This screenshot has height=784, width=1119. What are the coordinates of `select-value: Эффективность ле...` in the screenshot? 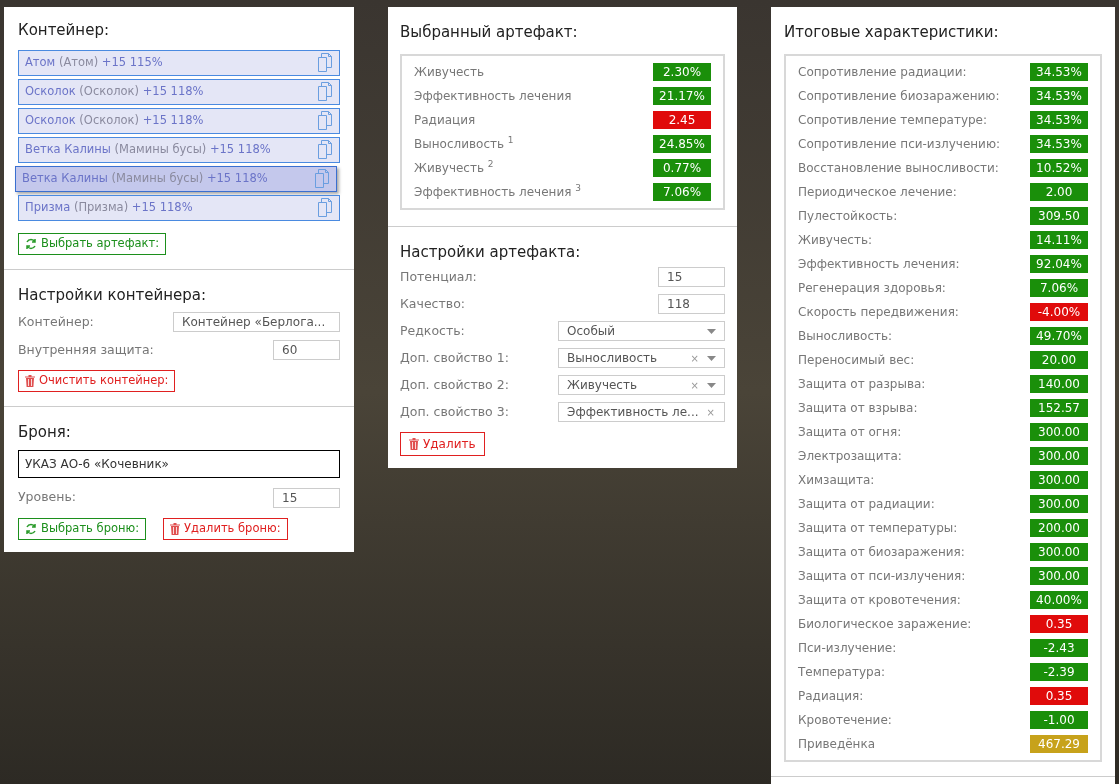 It's located at (633, 412).